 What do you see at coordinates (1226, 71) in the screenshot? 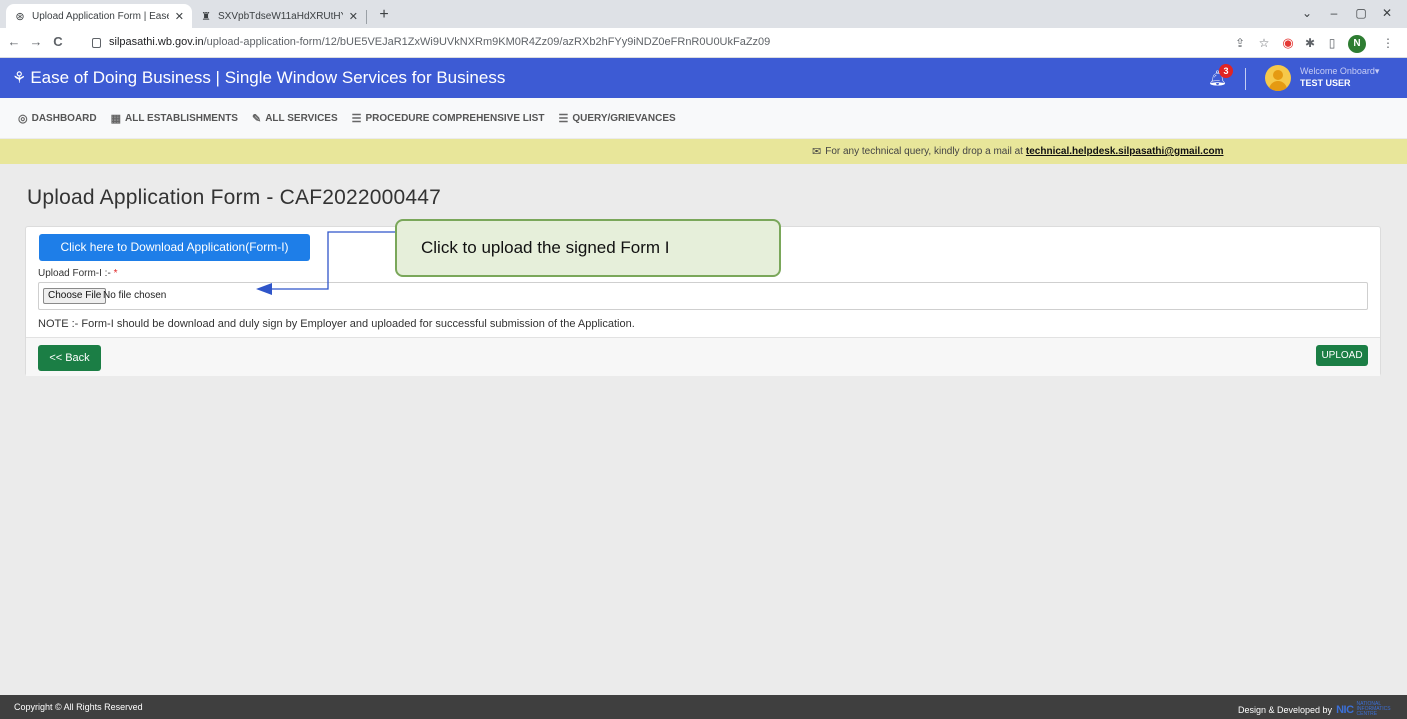
I see `notification-badge: 3` at bounding box center [1226, 71].